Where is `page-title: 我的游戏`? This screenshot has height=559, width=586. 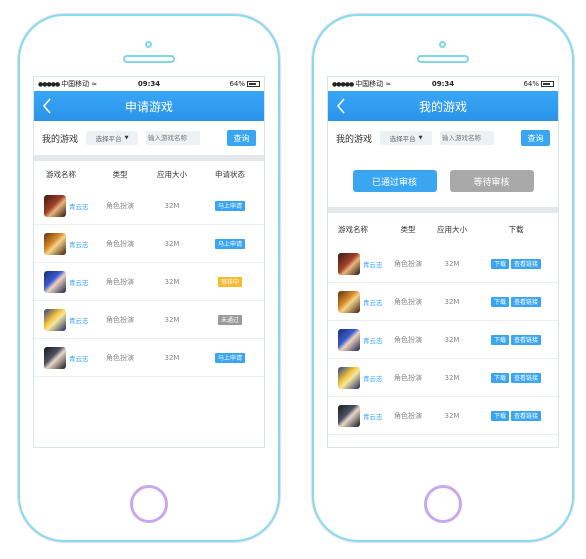
page-title: 我的游戏 is located at coordinates (442, 106).